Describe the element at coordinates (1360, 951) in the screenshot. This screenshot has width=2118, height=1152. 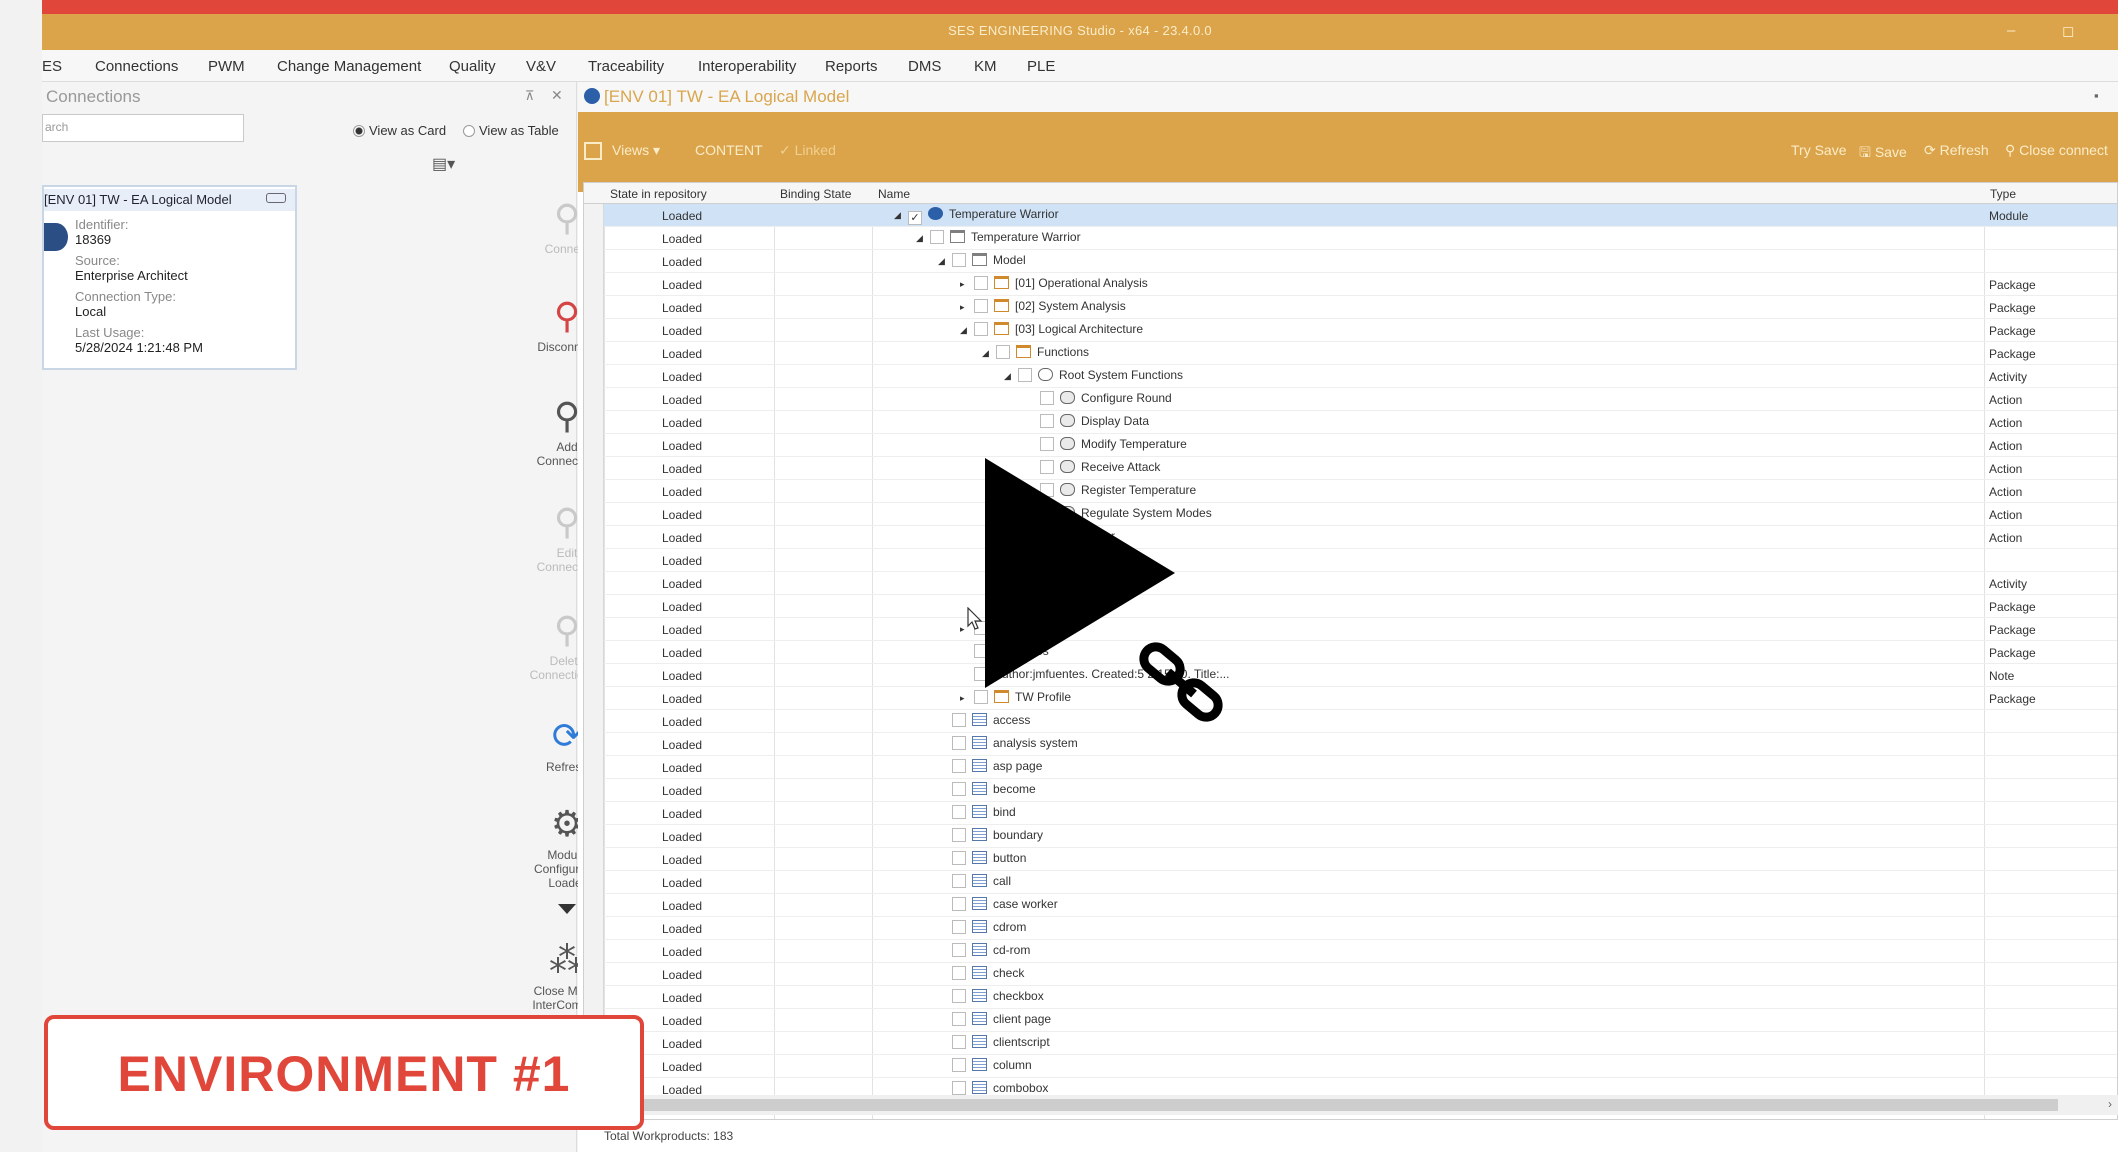
I see `table-row: Loaded cd-rom` at that location.